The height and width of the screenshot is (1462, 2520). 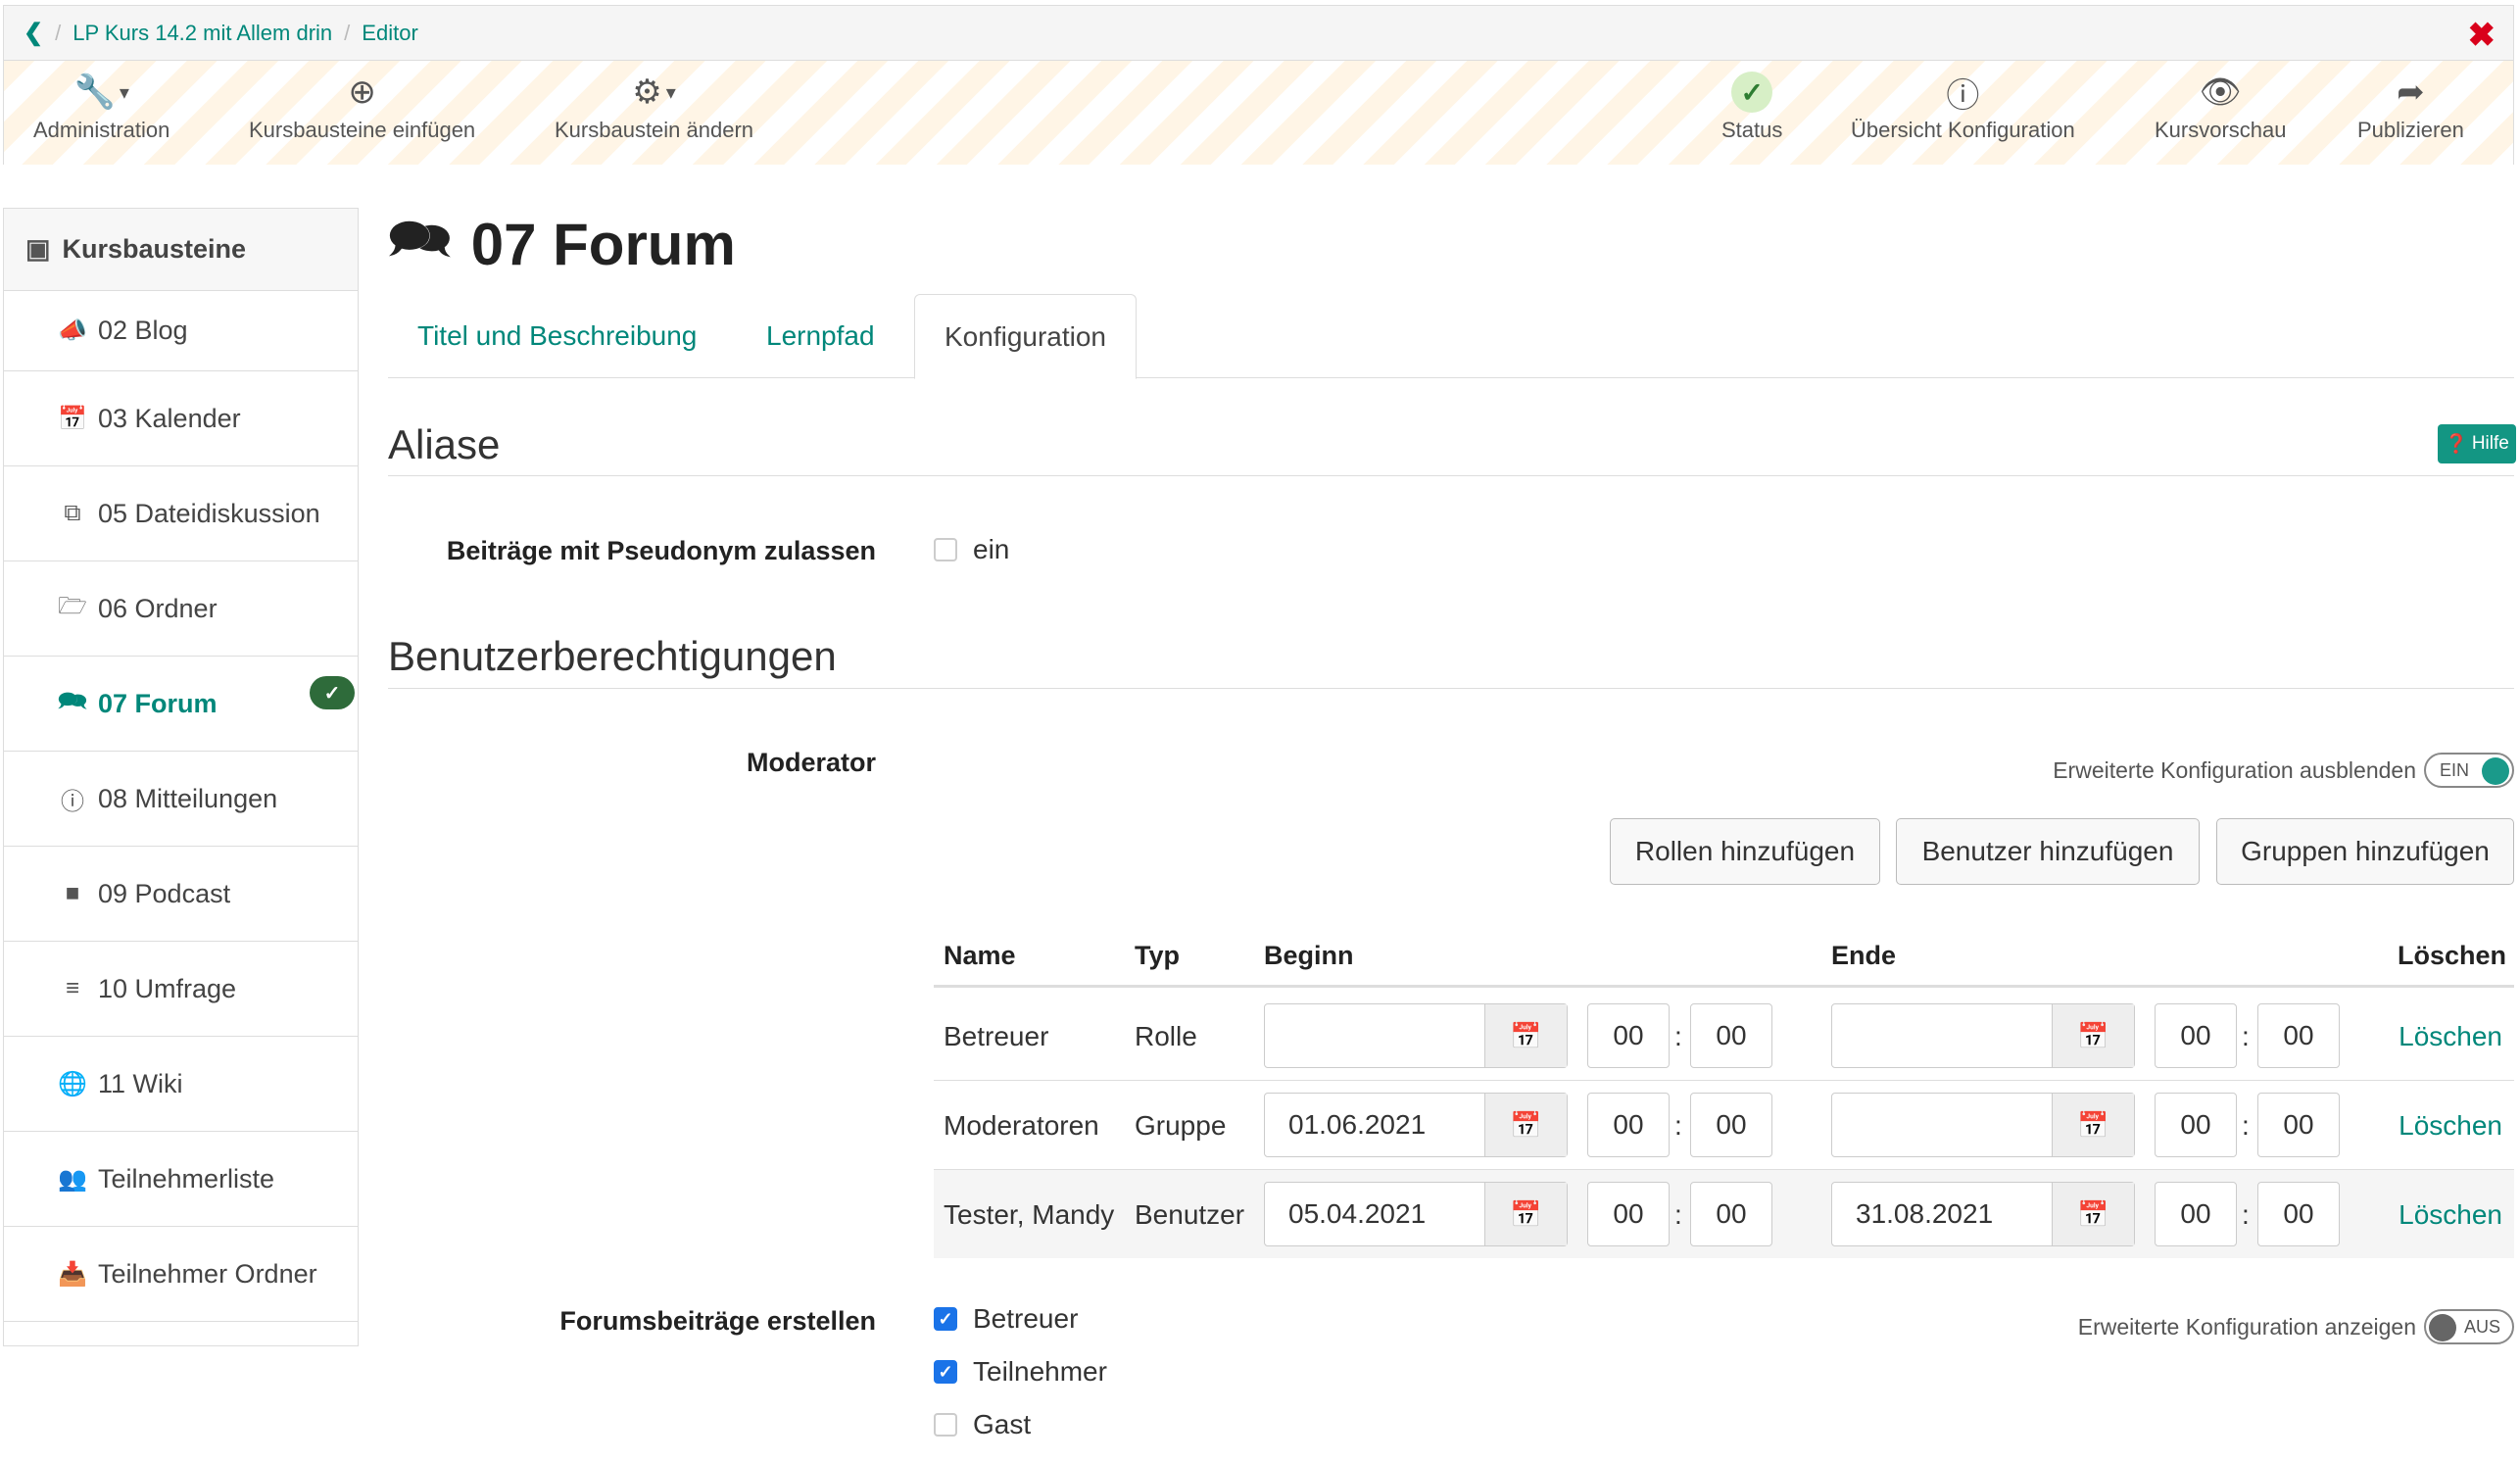 What do you see at coordinates (1751, 107) in the screenshot?
I see `status-button: ✓ Status` at bounding box center [1751, 107].